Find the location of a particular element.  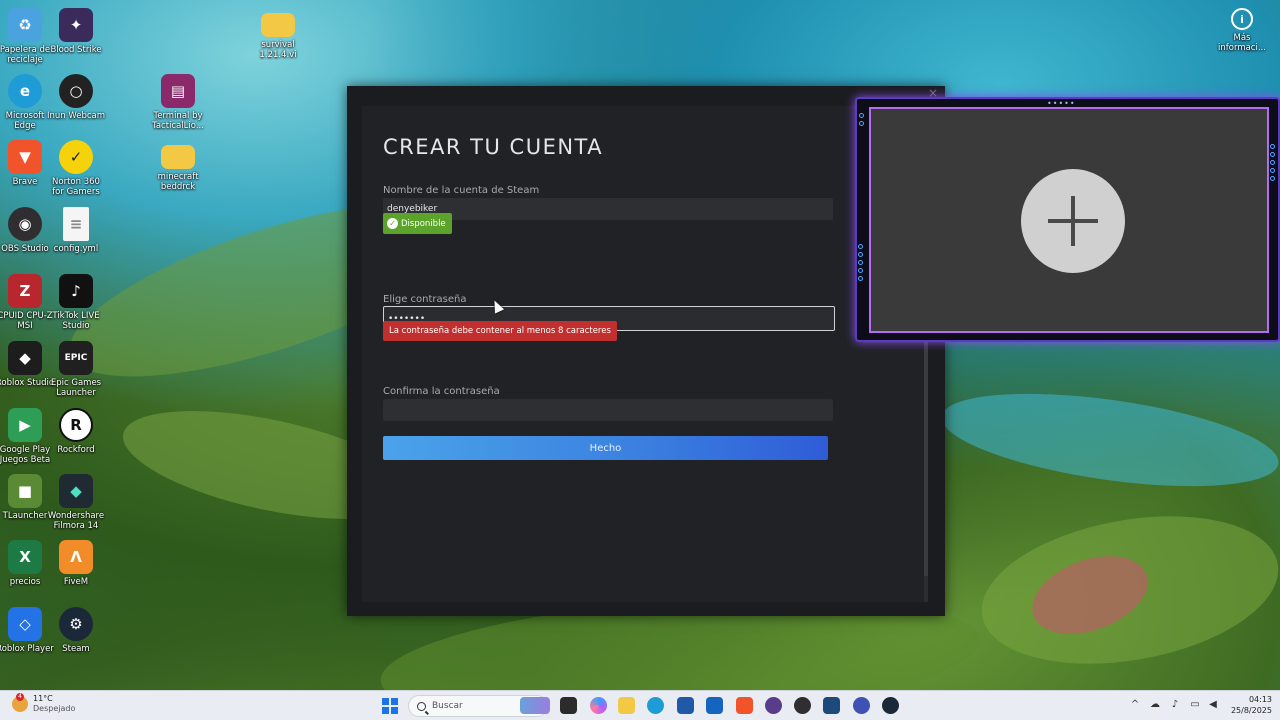

roblox-studio-icon: ◆ is located at coordinates (25, 358).